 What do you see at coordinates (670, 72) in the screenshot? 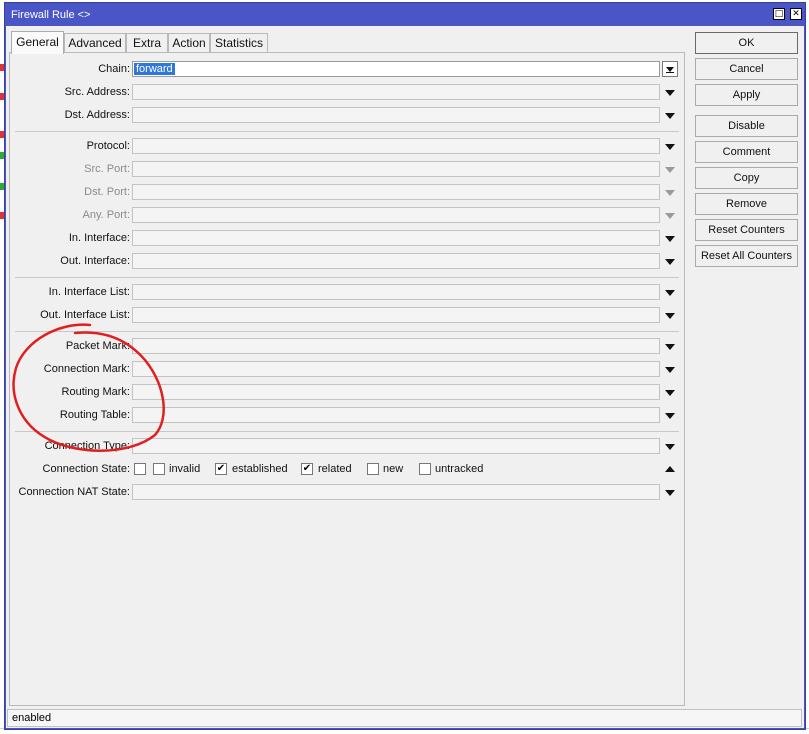
I see `dropdown-underline-icon` at bounding box center [670, 72].